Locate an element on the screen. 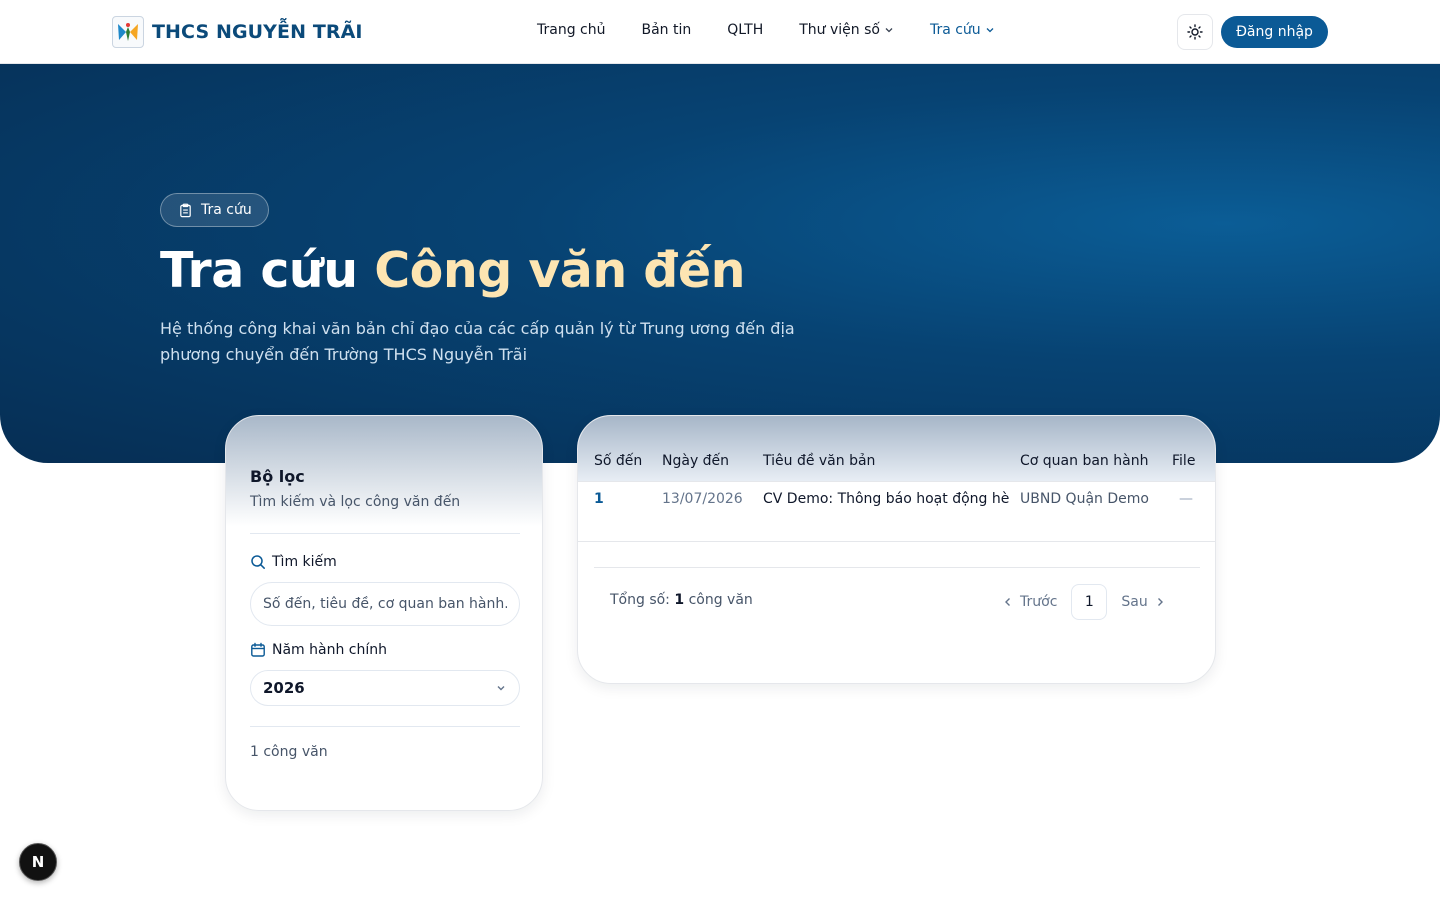 The height and width of the screenshot is (900, 1440). nav-item-digital-library: Thư viện số is located at coordinates (846, 30).